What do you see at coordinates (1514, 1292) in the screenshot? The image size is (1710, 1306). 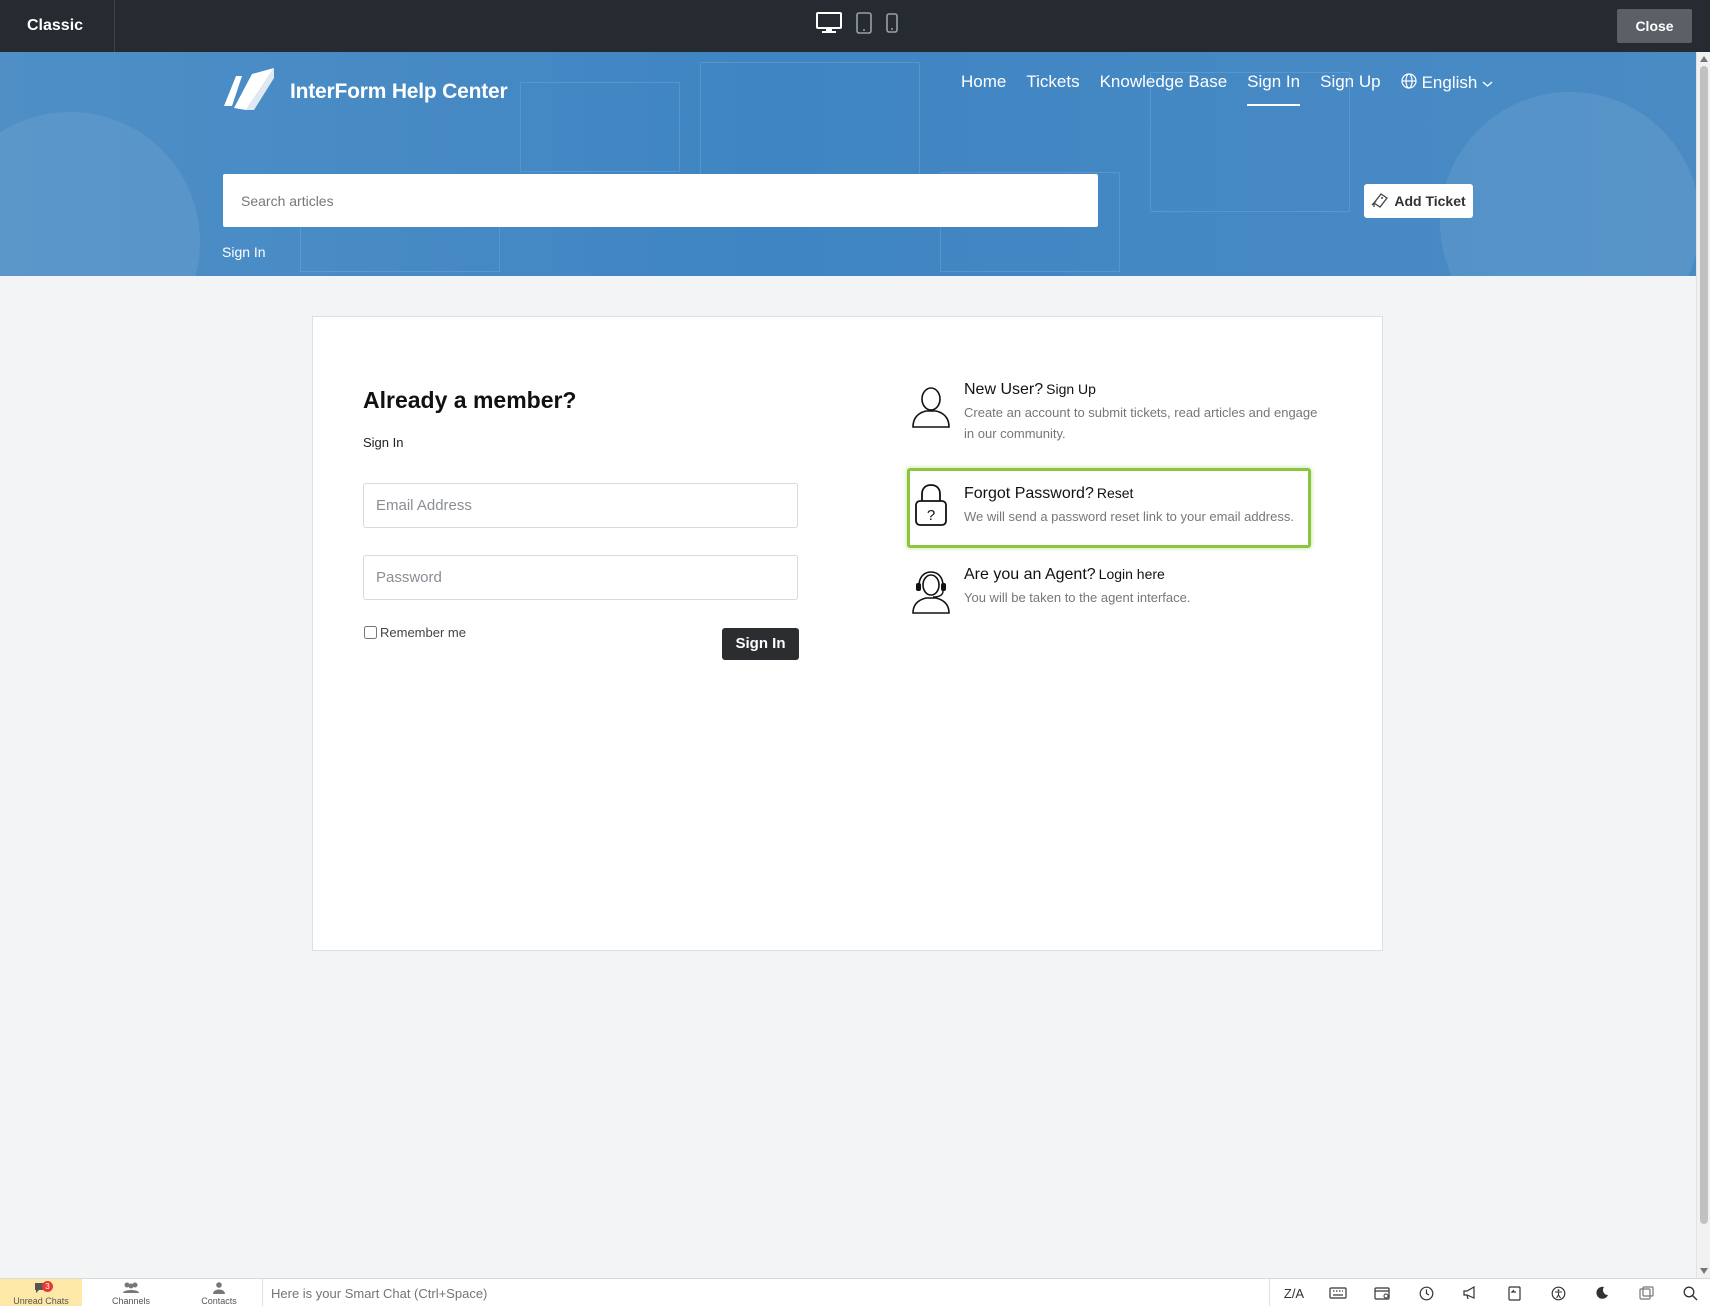 I see `transfer-icon` at bounding box center [1514, 1292].